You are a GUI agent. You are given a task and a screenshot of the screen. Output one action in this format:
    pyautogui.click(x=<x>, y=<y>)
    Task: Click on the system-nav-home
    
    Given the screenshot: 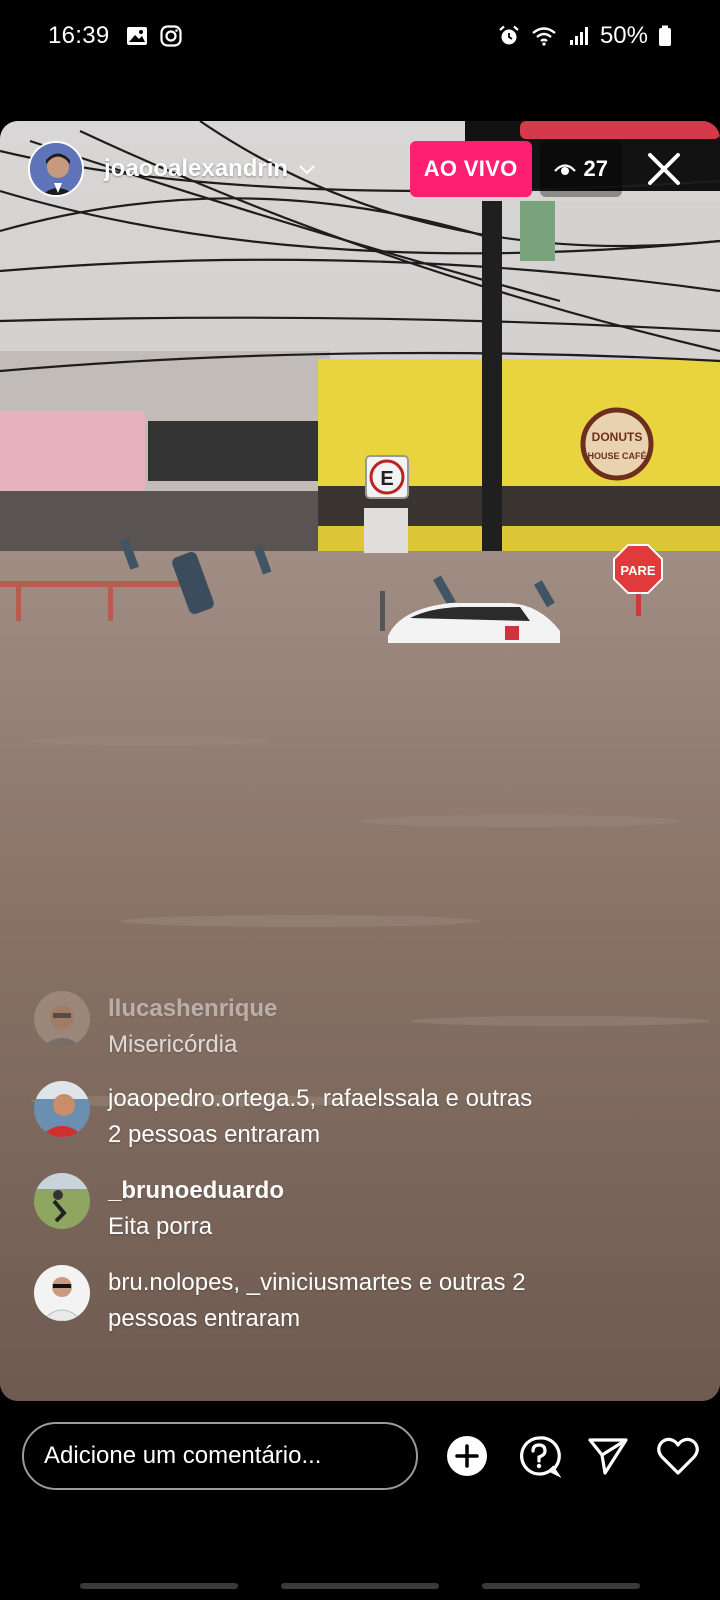 What is the action you would take?
    pyautogui.click(x=360, y=1586)
    